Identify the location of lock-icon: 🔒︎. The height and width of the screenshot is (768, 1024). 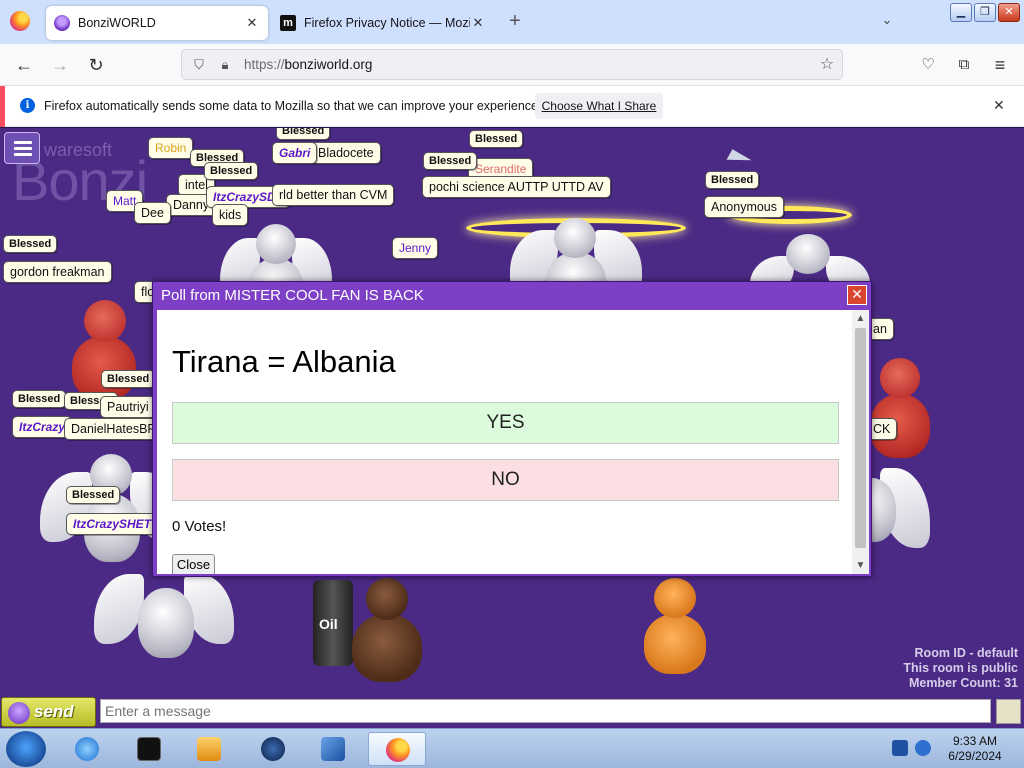
(225, 65).